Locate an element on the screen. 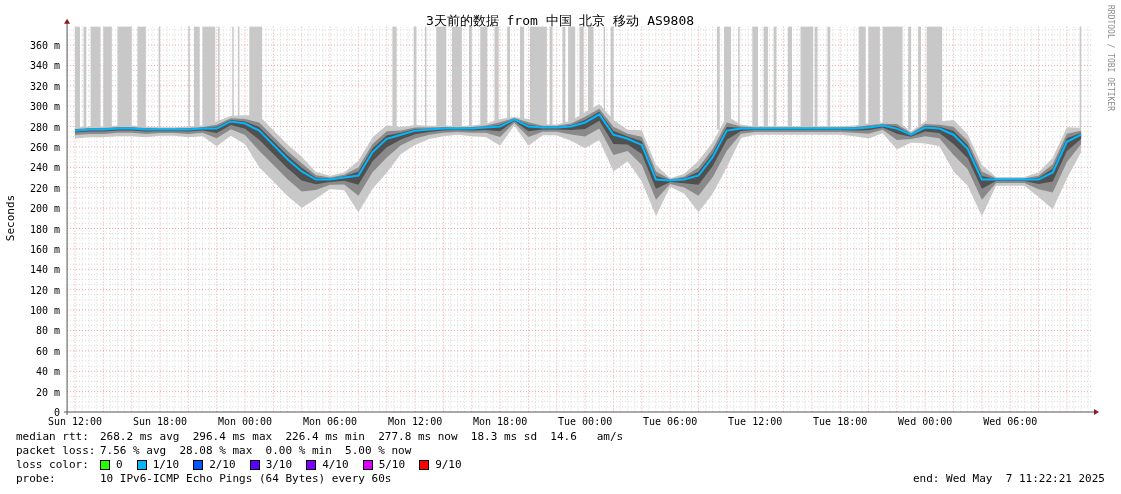  tick-label: 60 m is located at coordinates (47, 351).